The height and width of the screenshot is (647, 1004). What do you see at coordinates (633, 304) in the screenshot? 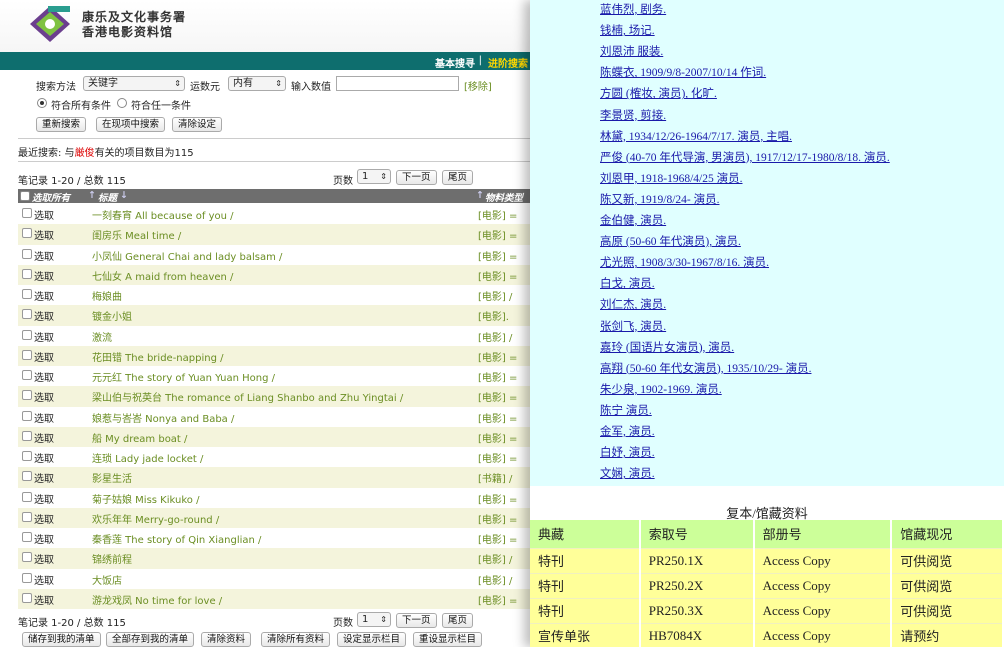
I see `credit-link: 刘仁杰, 演员.` at bounding box center [633, 304].